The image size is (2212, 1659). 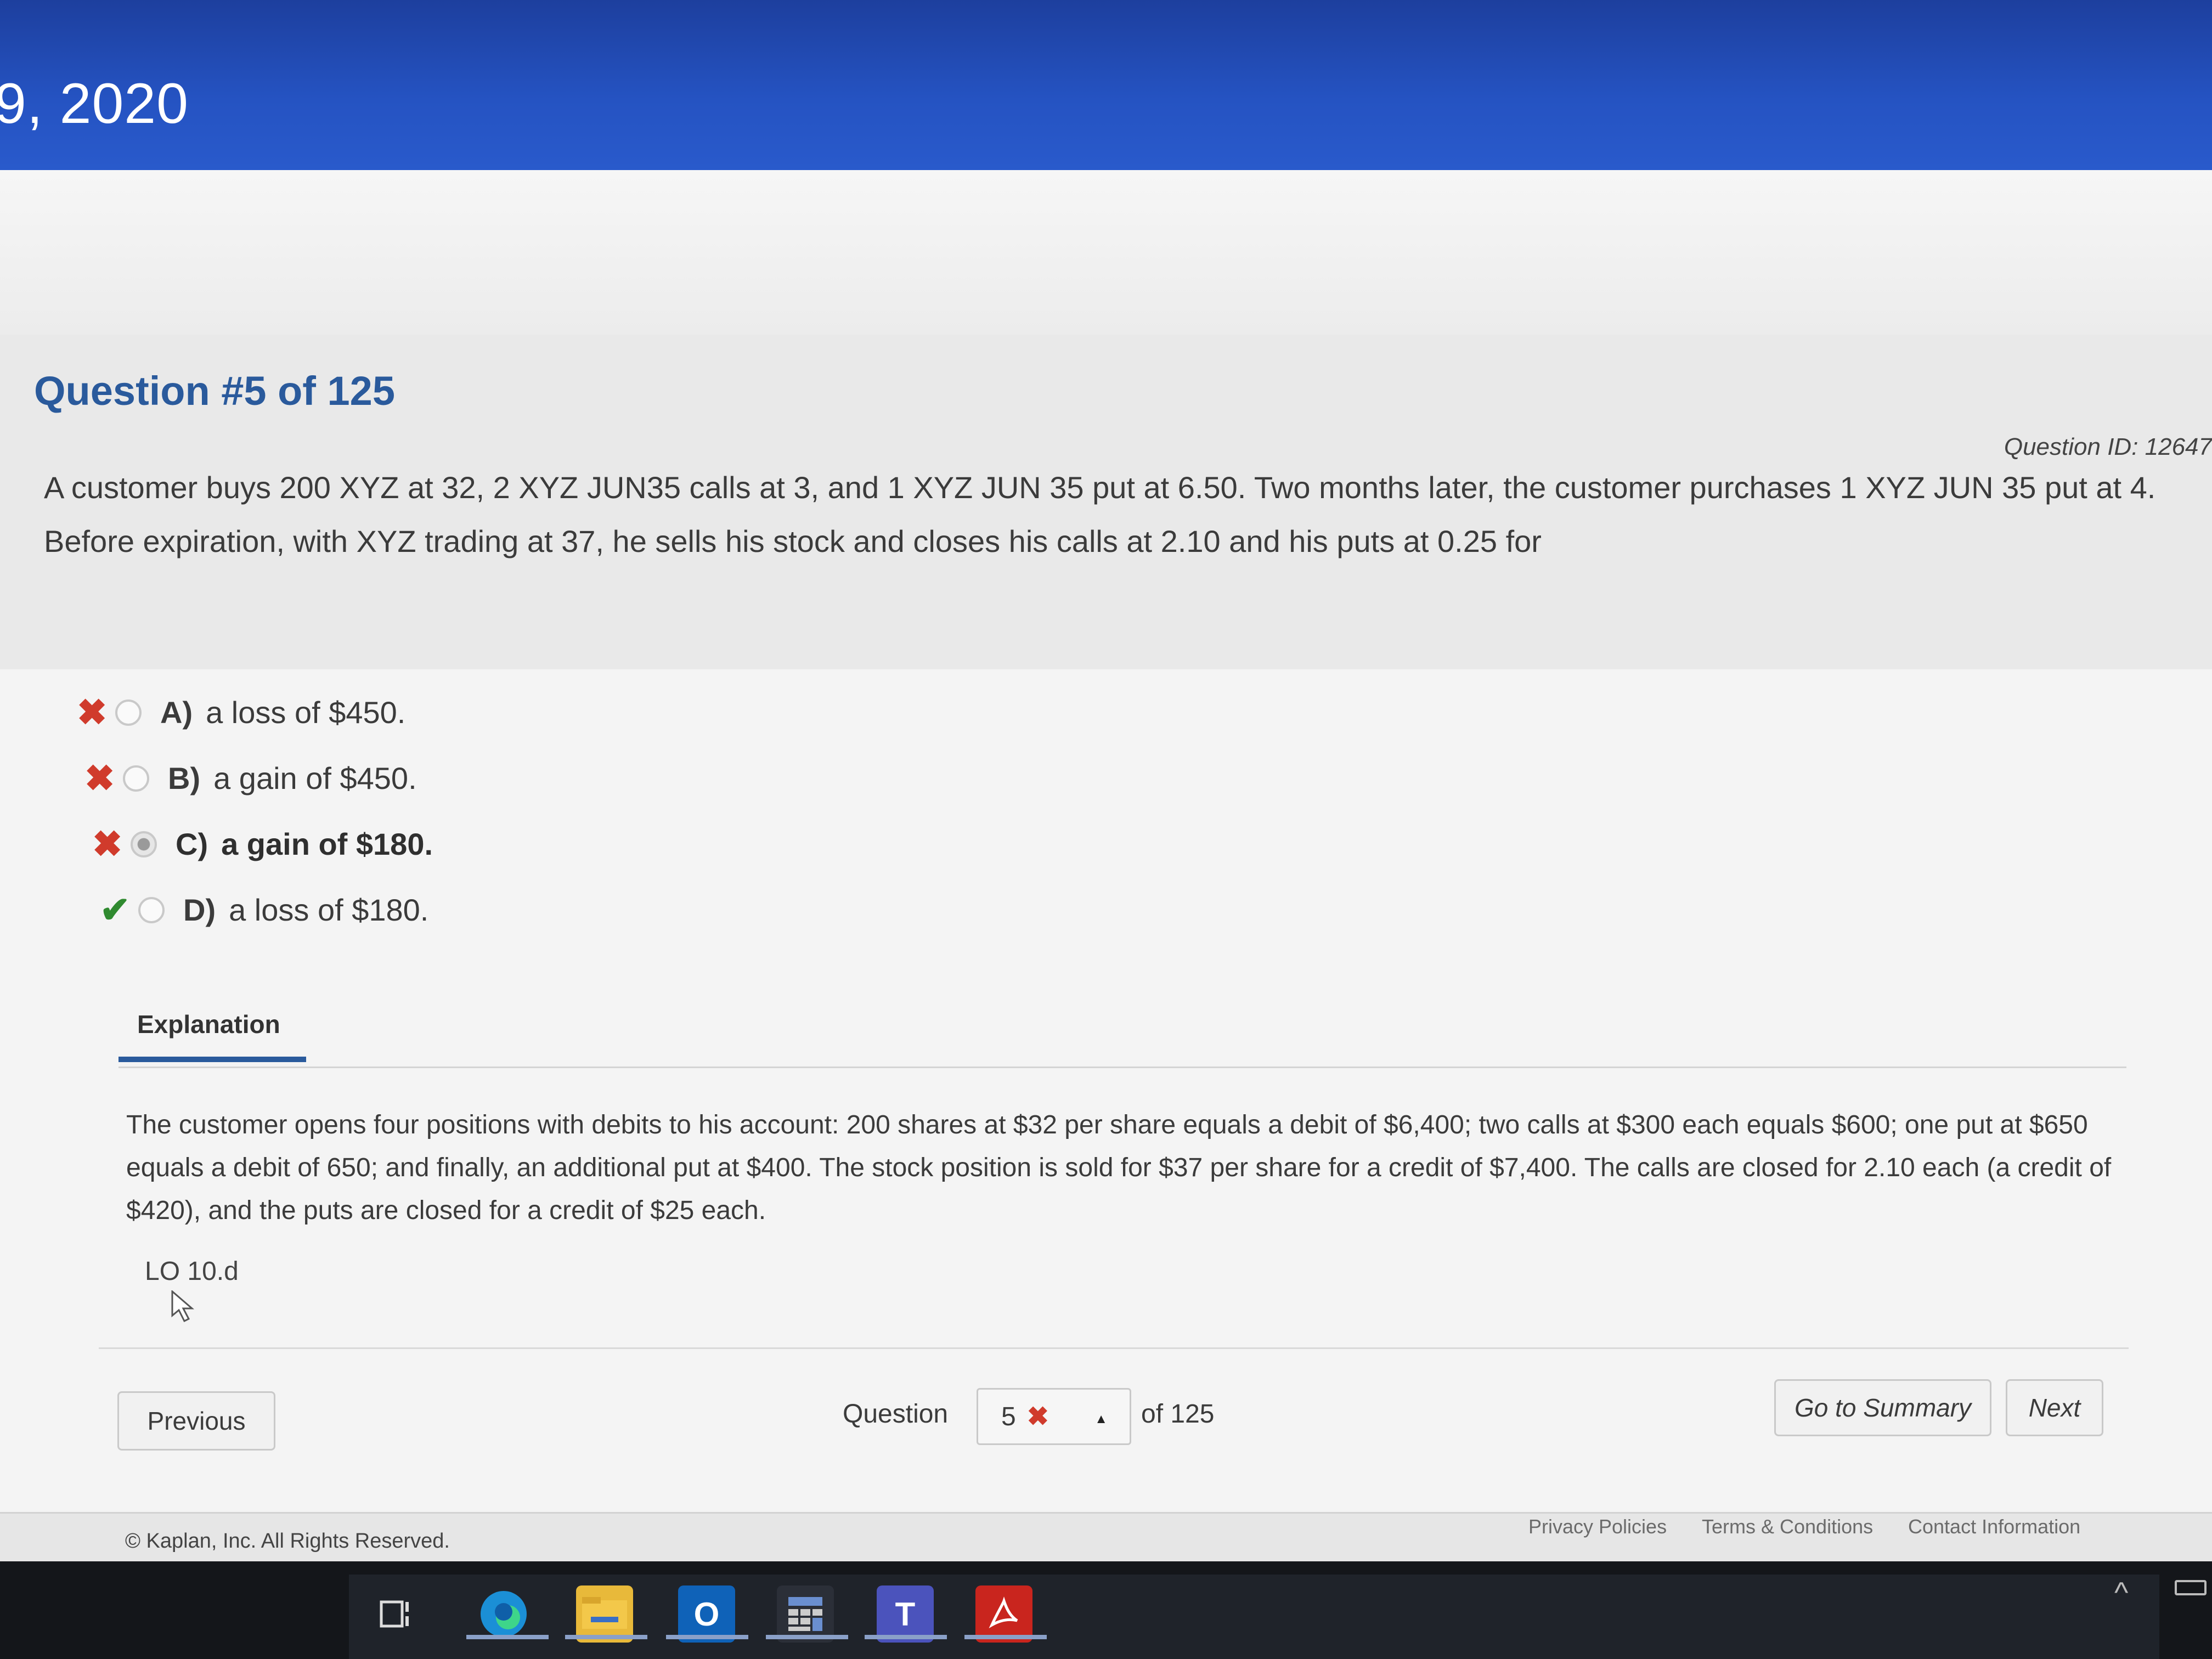 I want to click on next-button: Next, so click(x=2054, y=1407).